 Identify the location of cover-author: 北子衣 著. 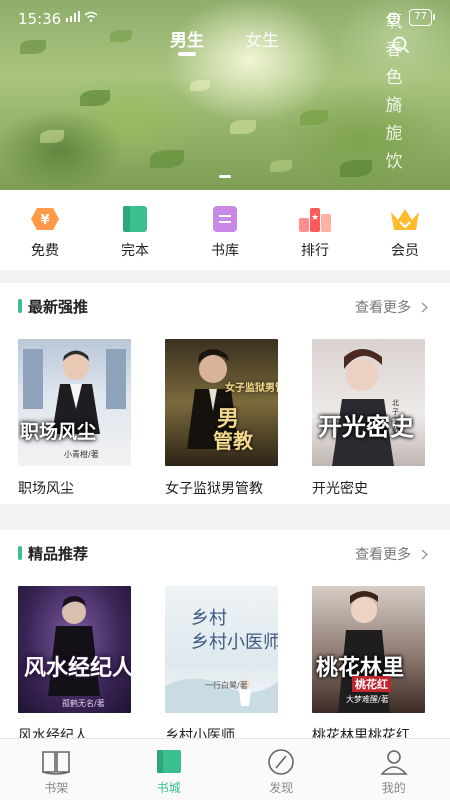
(395, 416).